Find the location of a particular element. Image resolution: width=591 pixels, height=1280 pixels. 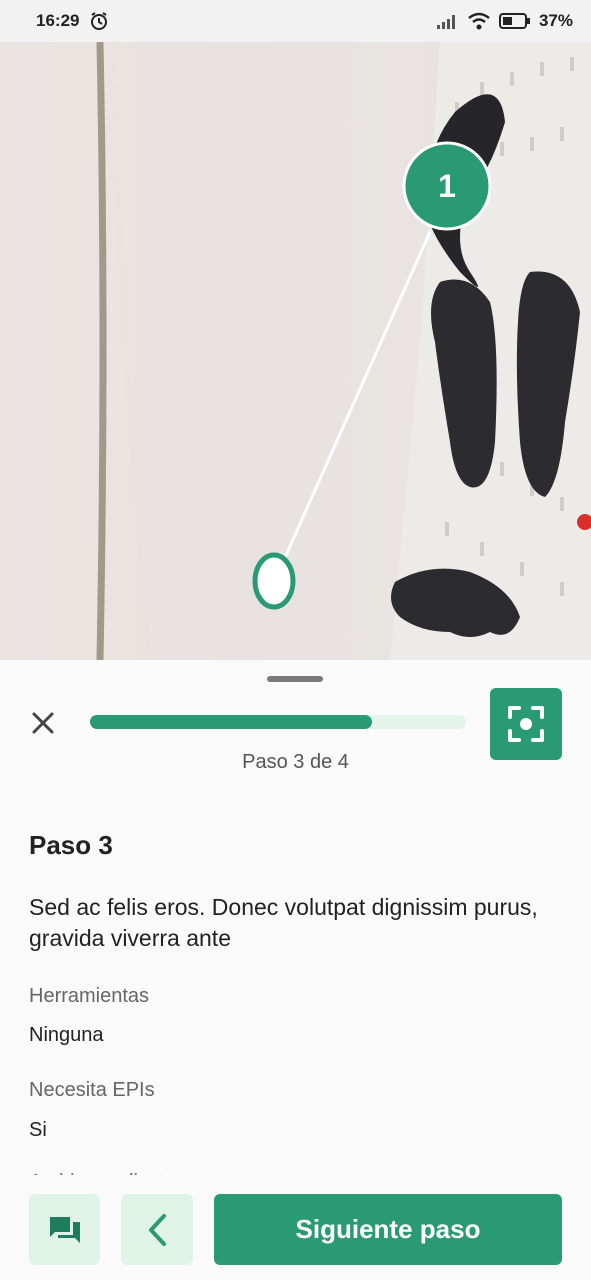

tools-value: Ninguna is located at coordinates (66, 1035).